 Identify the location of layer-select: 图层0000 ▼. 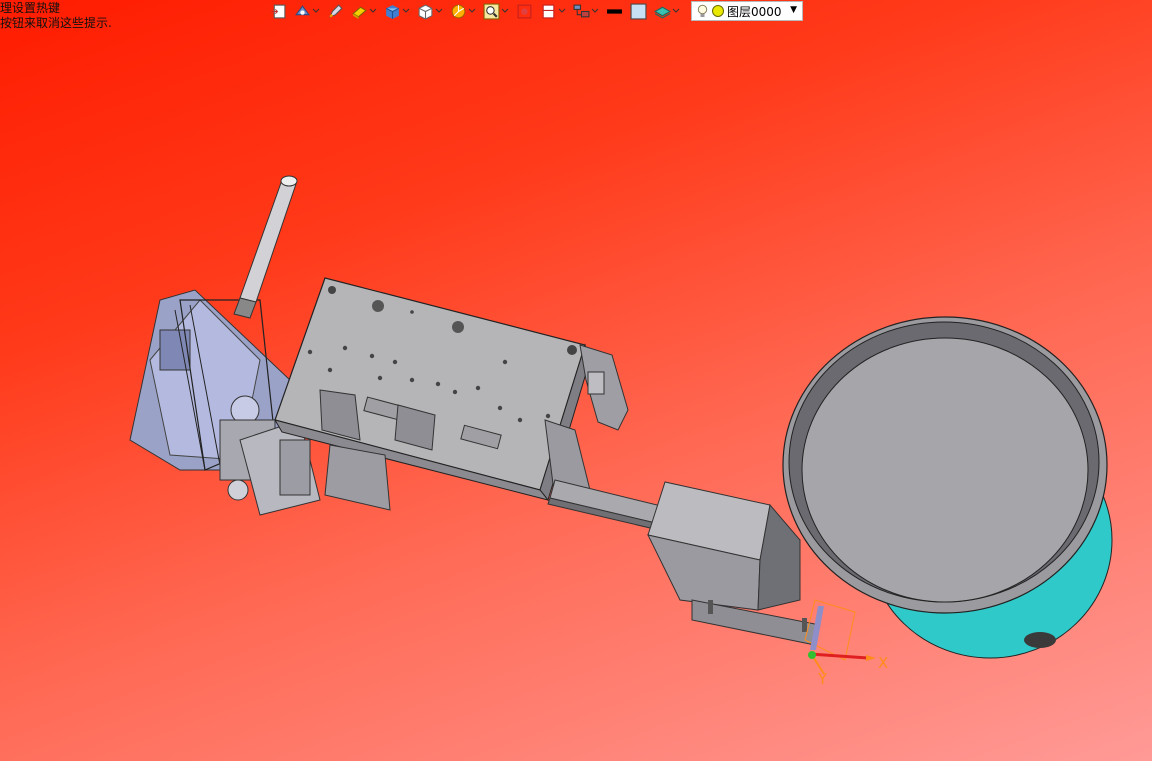
(747, 11).